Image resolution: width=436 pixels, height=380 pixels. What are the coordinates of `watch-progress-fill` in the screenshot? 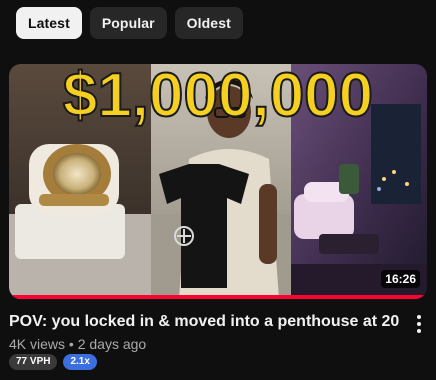 It's located at (218, 297).